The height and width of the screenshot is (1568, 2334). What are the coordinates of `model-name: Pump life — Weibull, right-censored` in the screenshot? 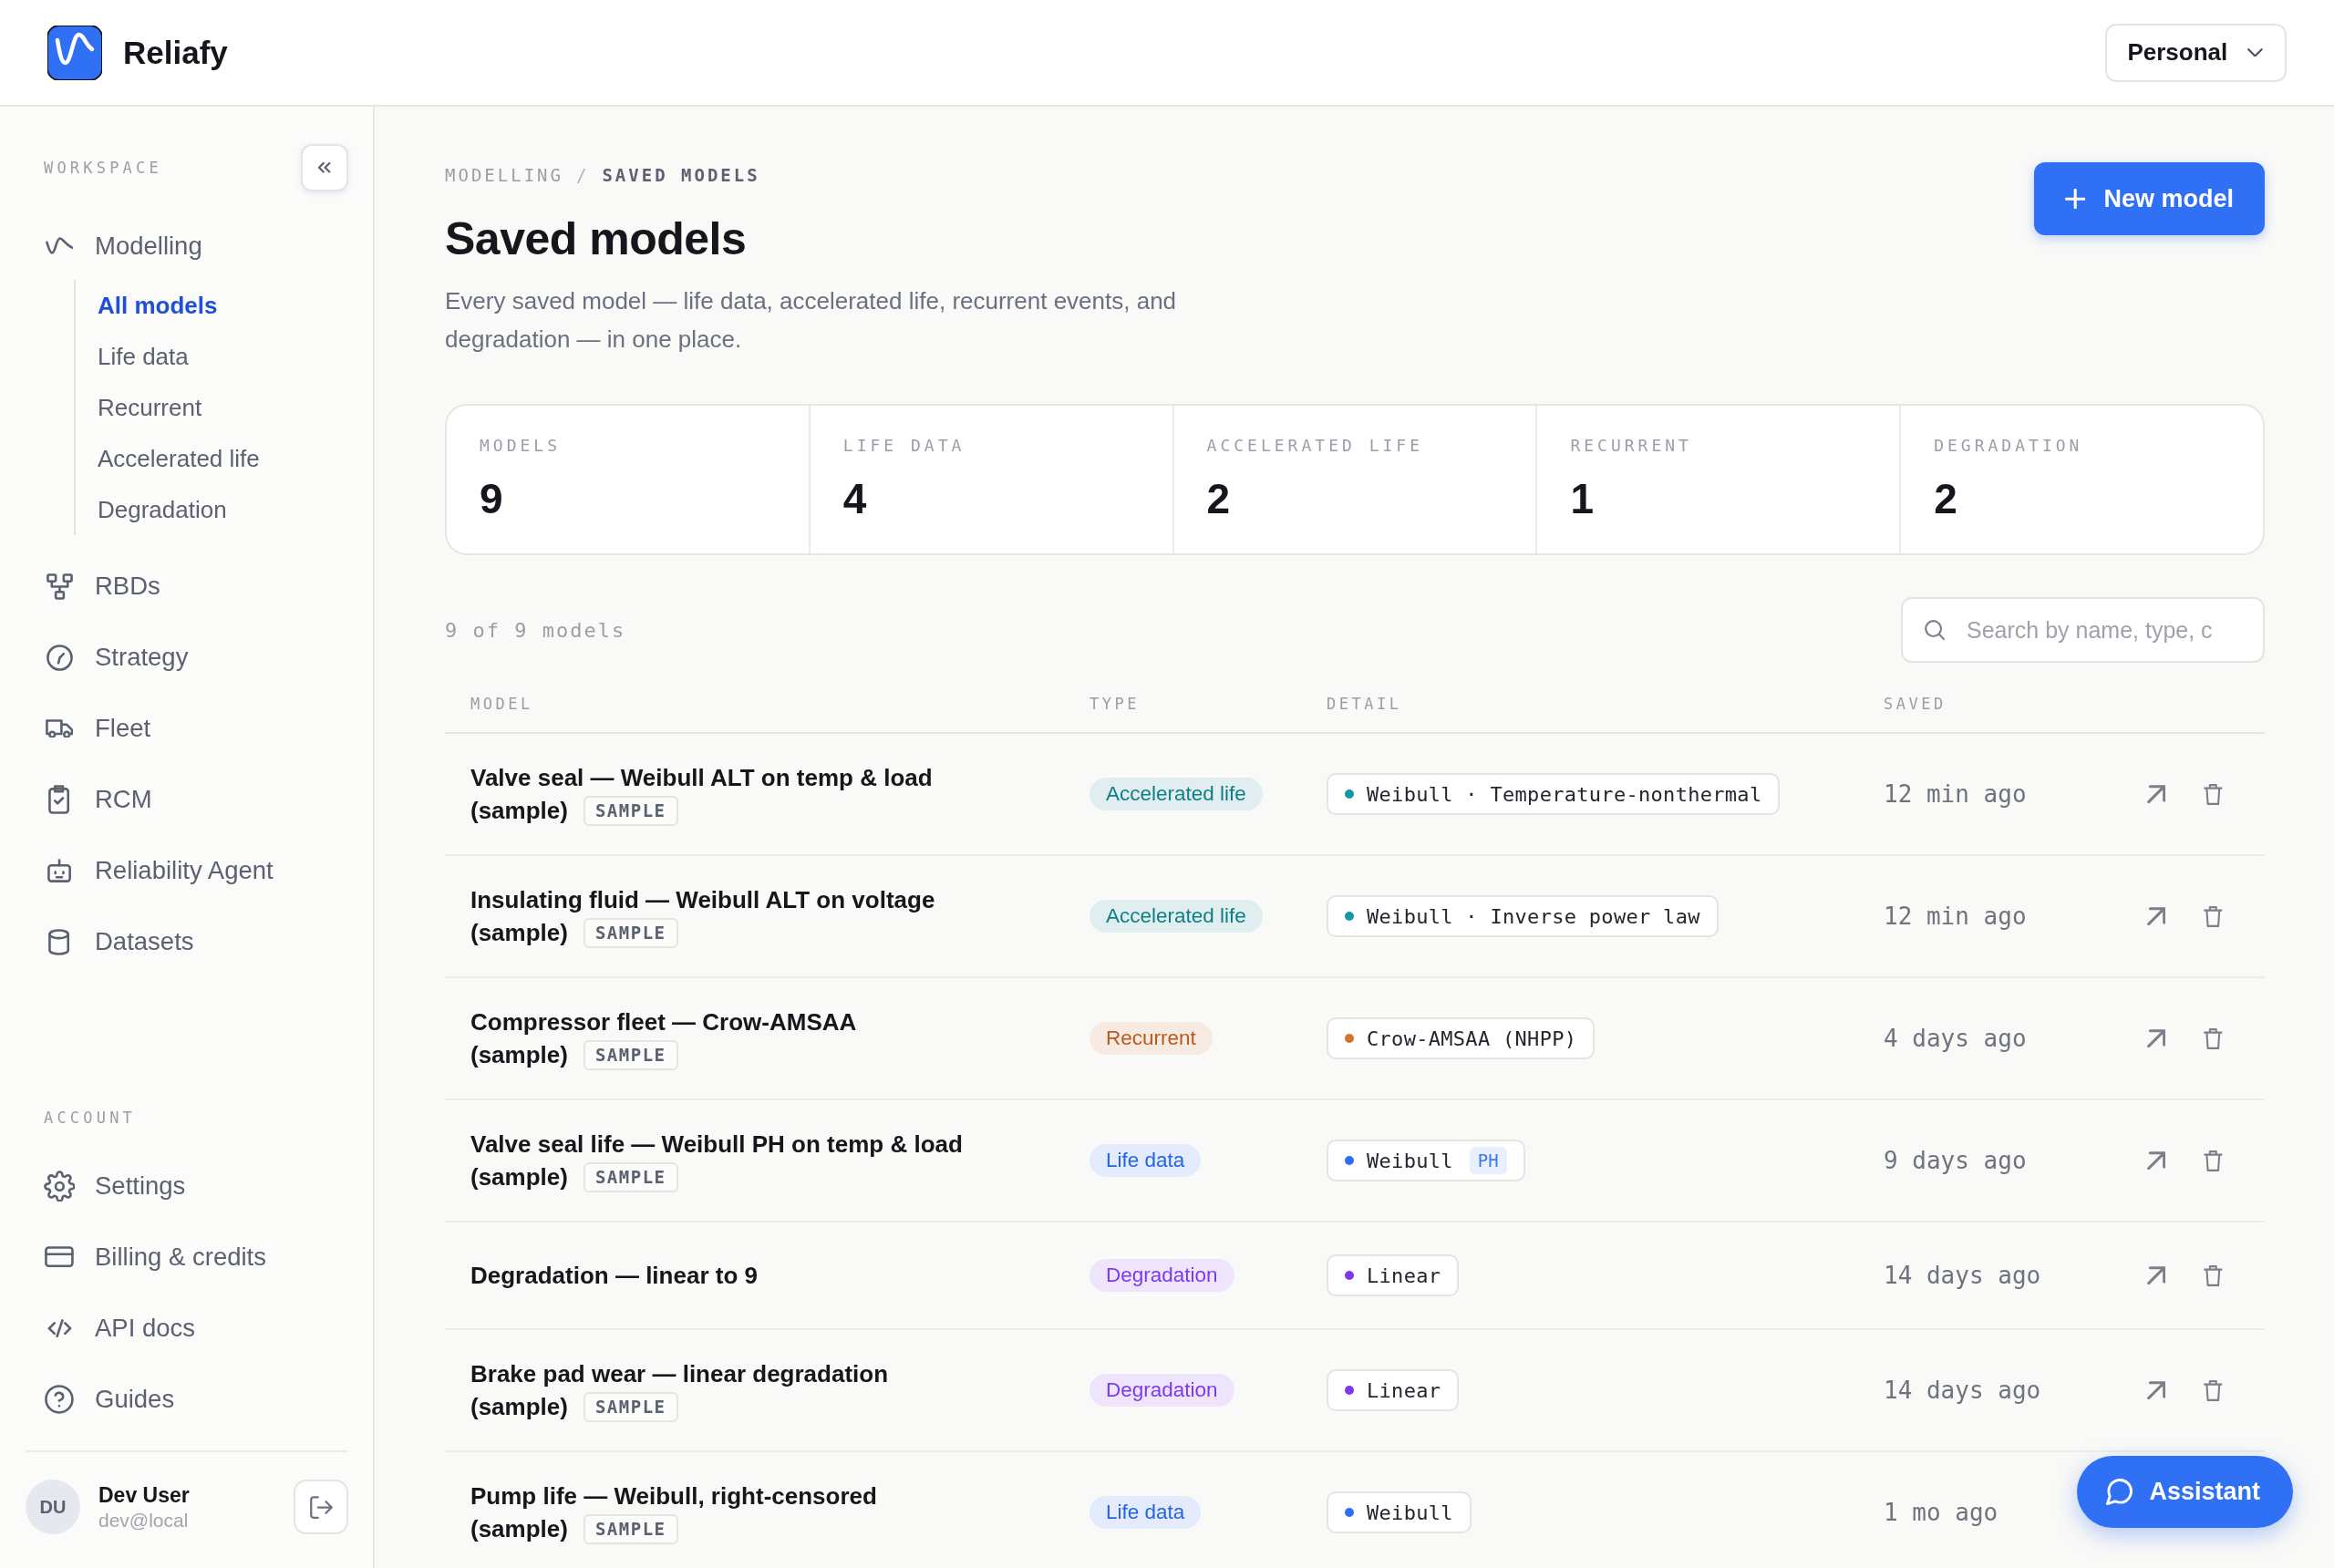 It's located at (674, 1496).